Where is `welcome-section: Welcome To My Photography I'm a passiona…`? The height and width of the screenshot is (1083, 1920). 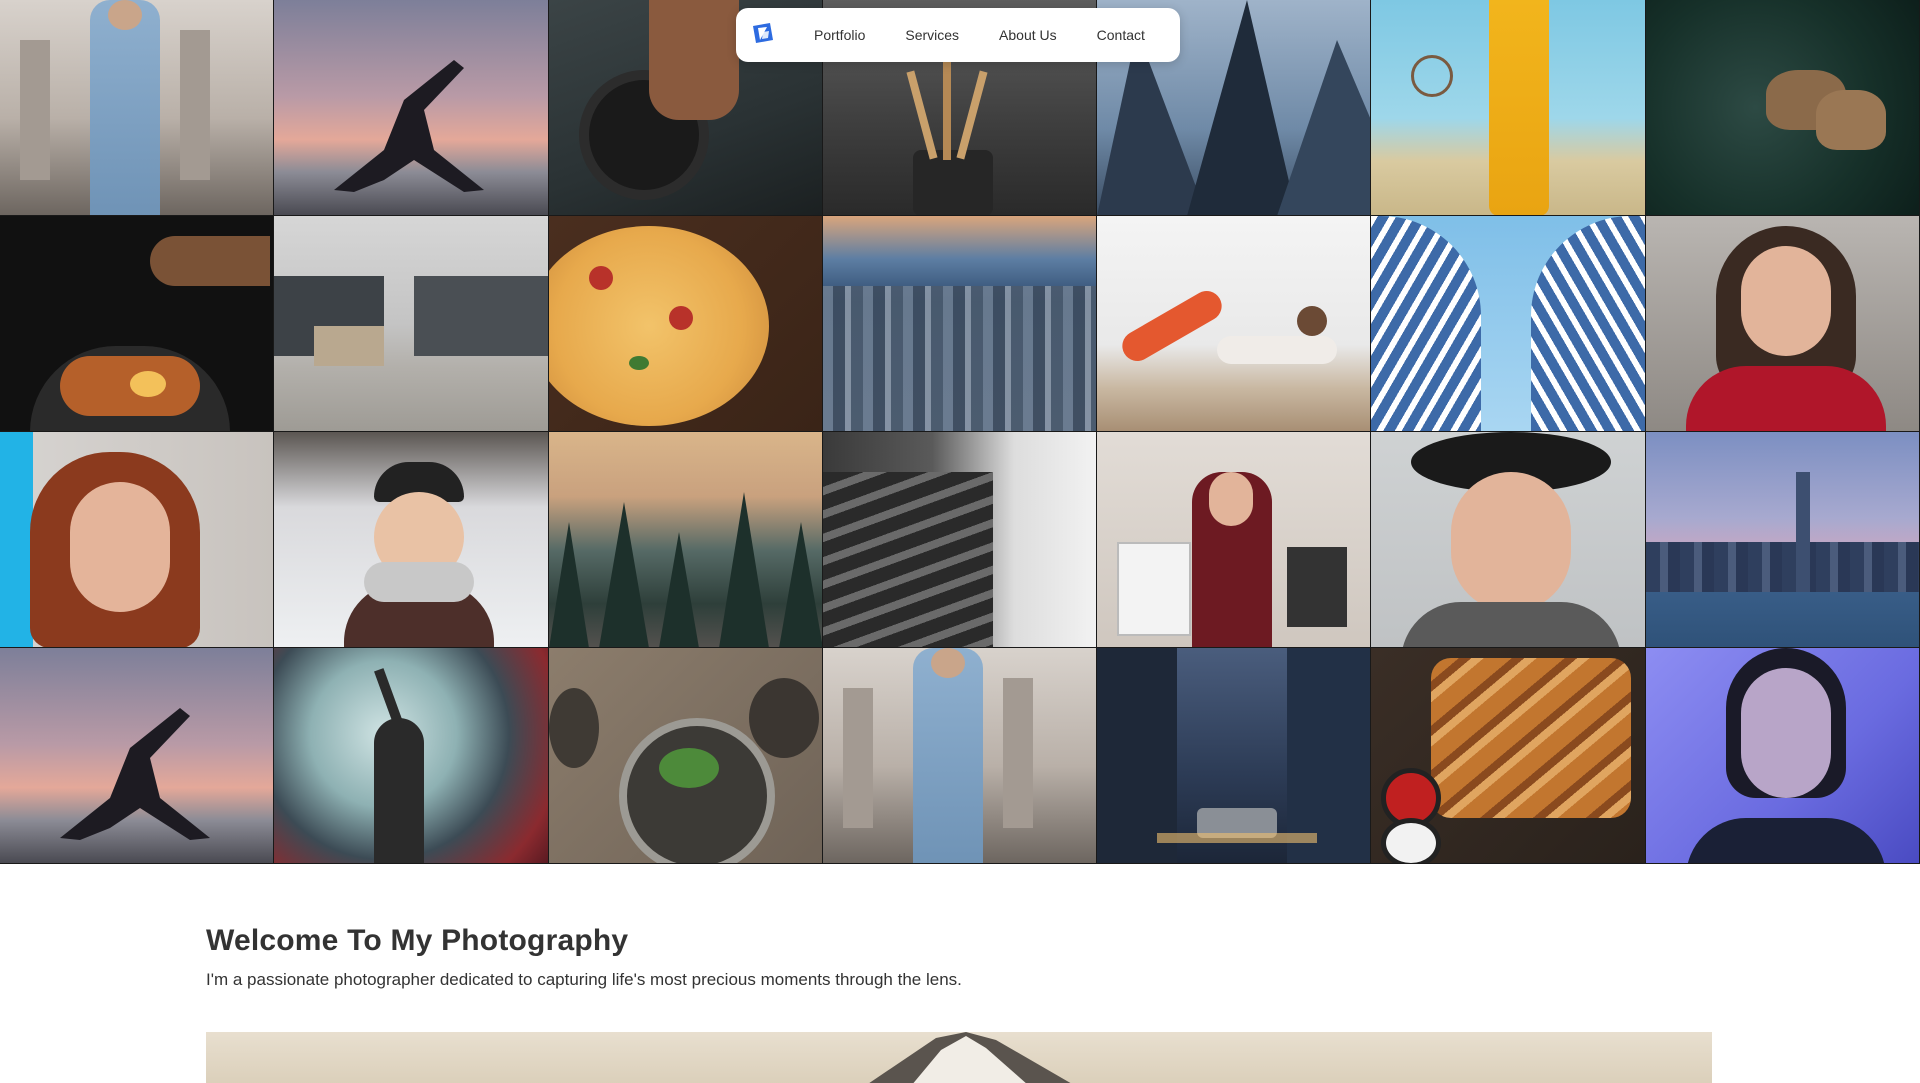 welcome-section: Welcome To My Photography I'm a passiona… is located at coordinates (959, 957).